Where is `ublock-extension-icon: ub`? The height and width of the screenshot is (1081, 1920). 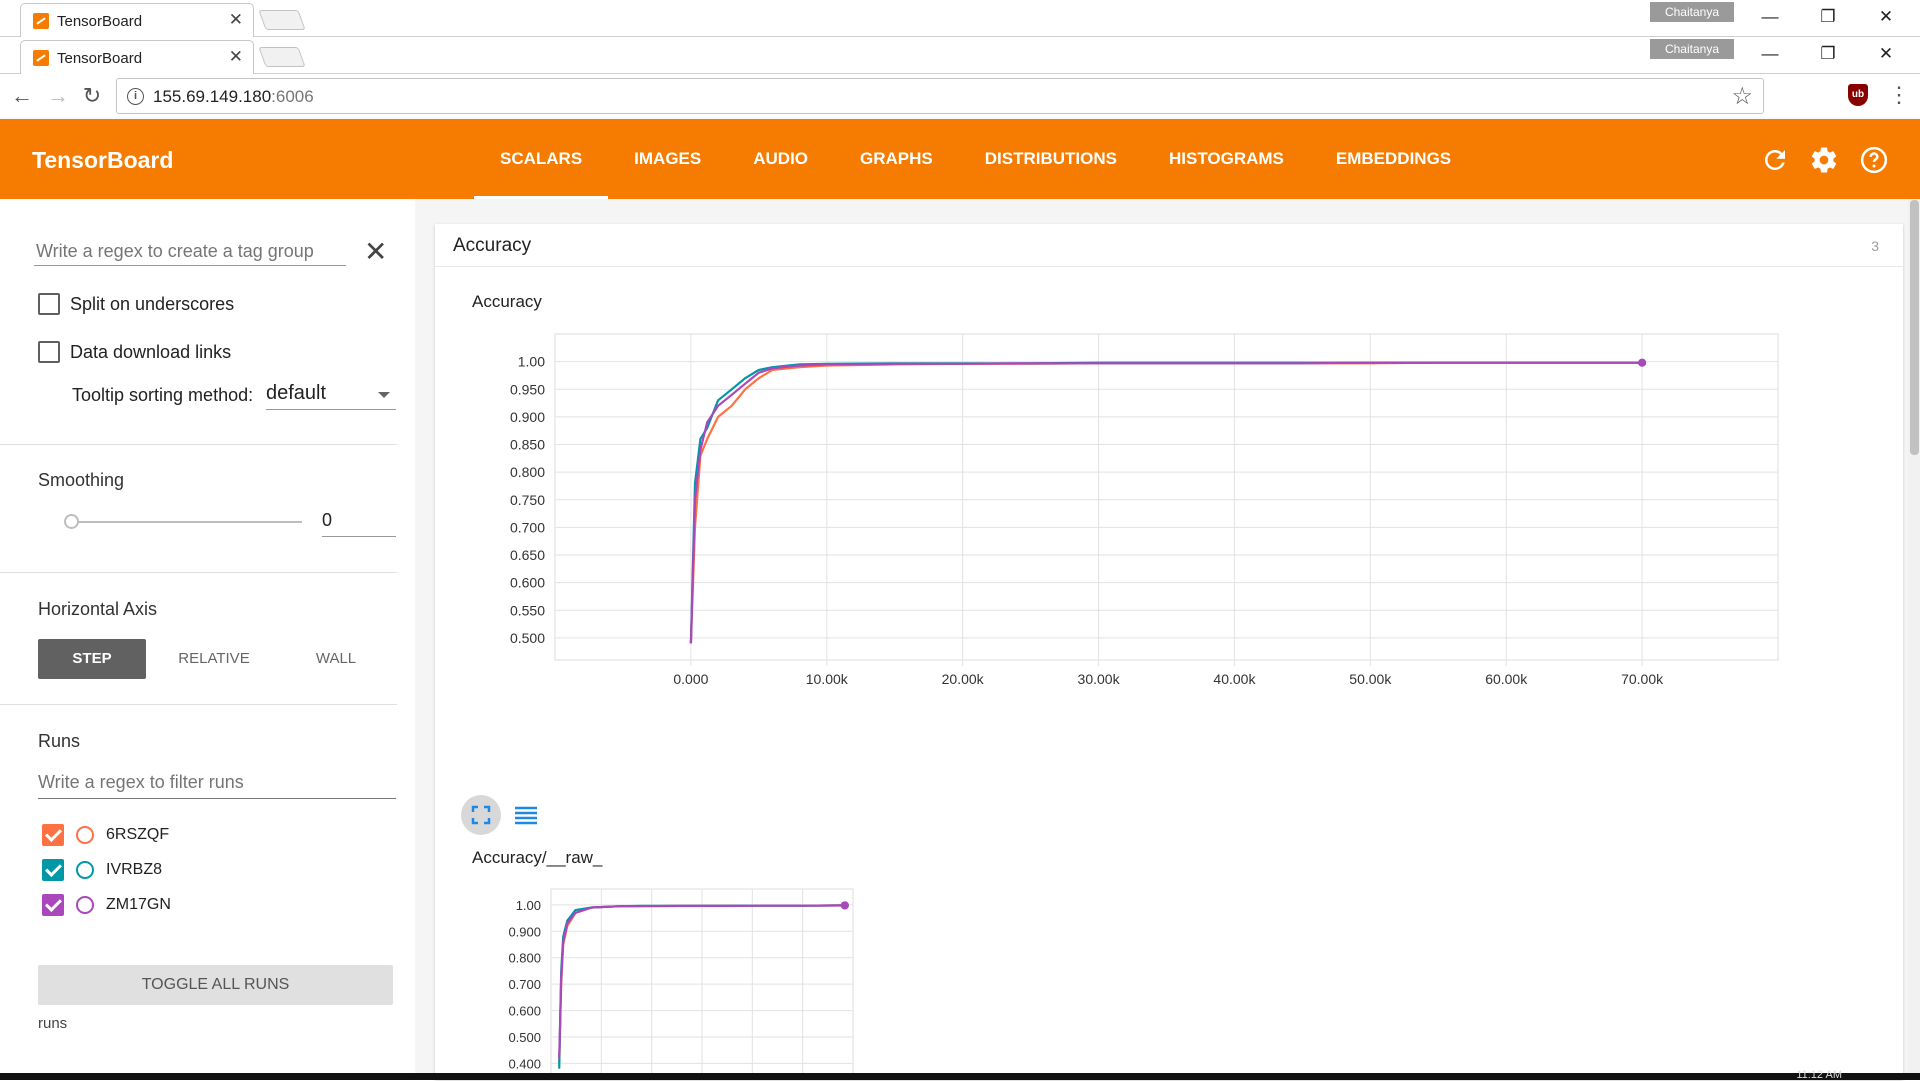
ublock-extension-icon: ub is located at coordinates (1858, 95).